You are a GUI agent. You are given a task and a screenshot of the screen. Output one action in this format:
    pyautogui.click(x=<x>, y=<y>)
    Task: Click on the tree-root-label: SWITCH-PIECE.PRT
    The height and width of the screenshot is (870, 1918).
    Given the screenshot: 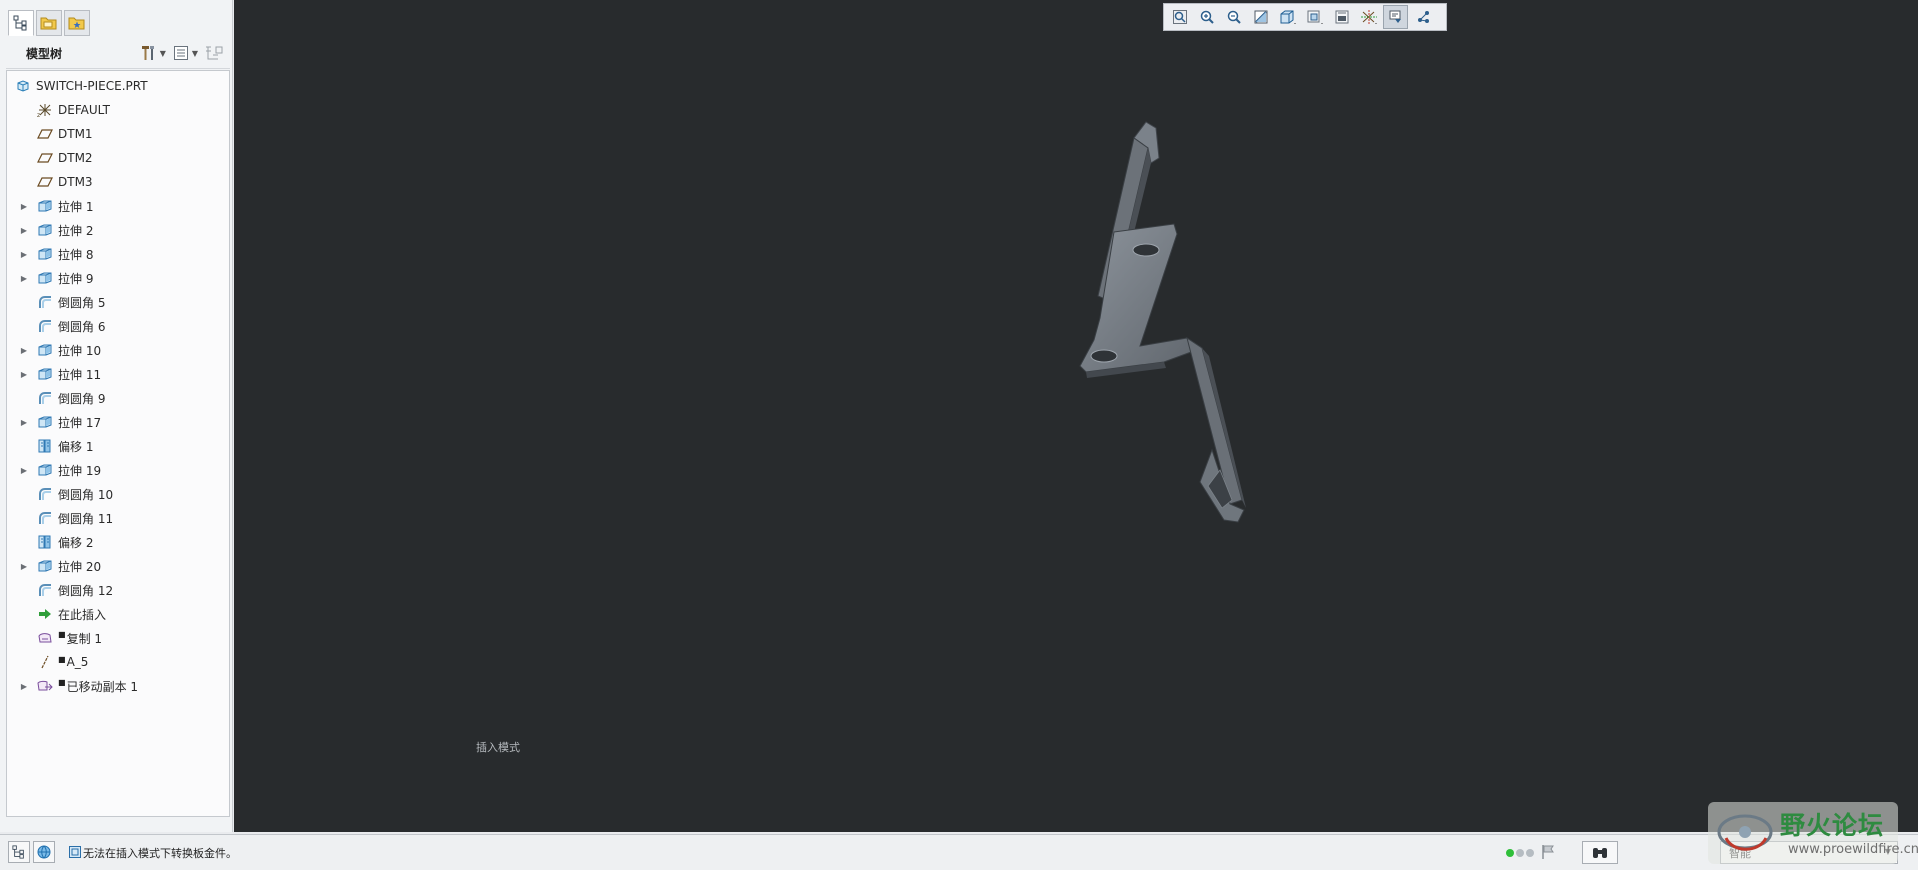 What is the action you would take?
    pyautogui.click(x=92, y=86)
    